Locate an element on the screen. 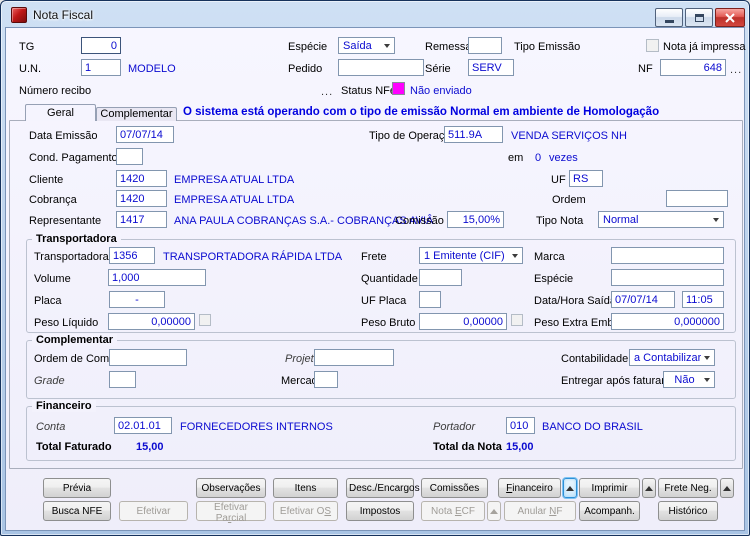  close-button is located at coordinates (730, 17).